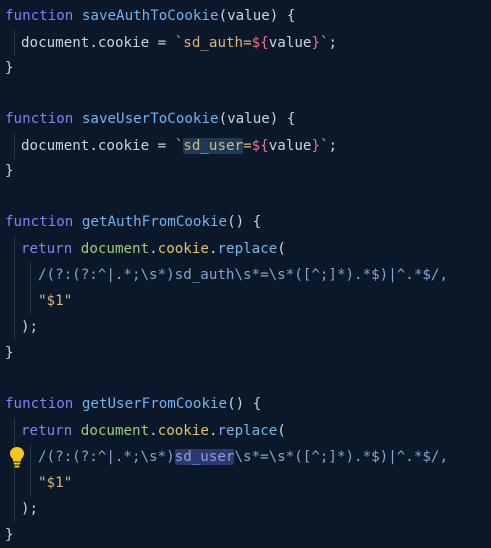  I want to click on code-line: function getAuthFromCookie() {, so click(133, 222).